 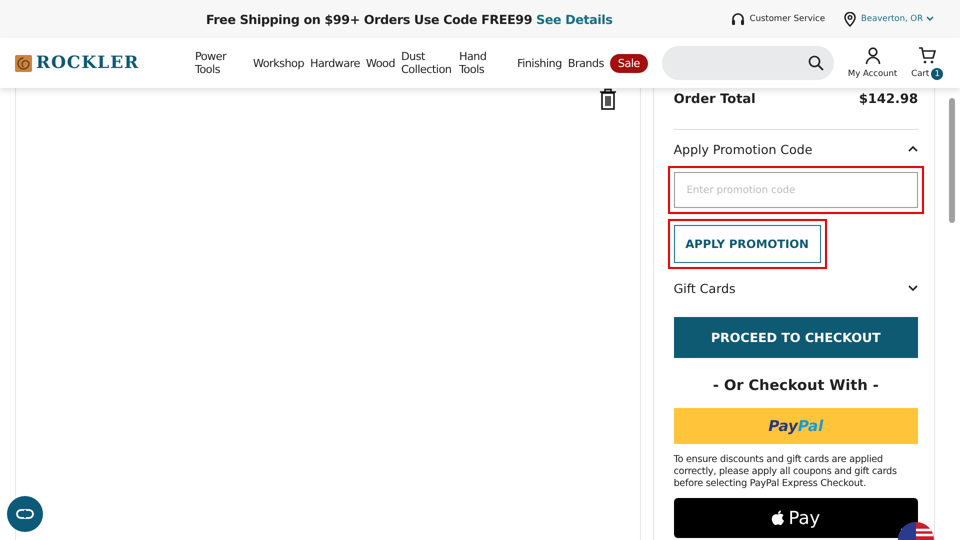 I want to click on caret-icon, so click(x=930, y=19).